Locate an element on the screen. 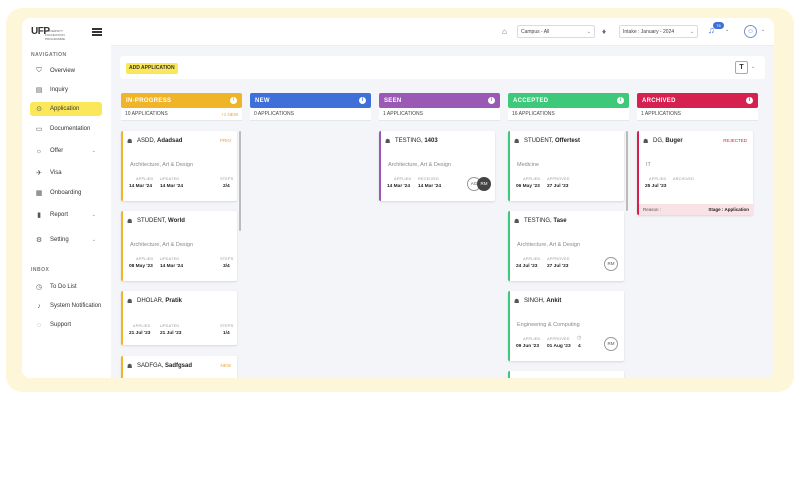 Image resolution: width=800 pixels, height=482 pixels. steps-value: 1/4 is located at coordinates (226, 333).